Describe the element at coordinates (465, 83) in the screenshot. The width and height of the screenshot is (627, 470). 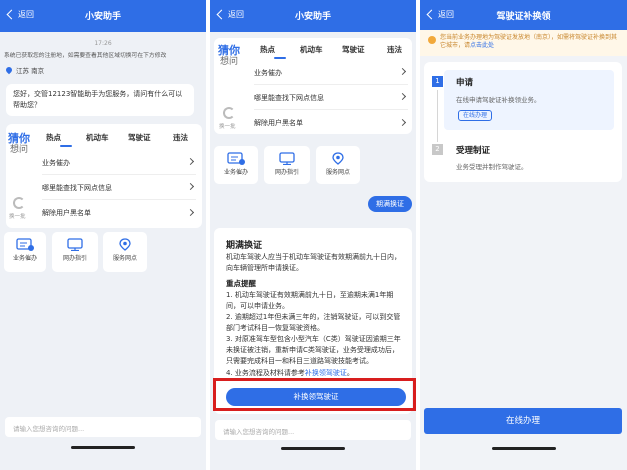
I see `step-title: 申请` at that location.